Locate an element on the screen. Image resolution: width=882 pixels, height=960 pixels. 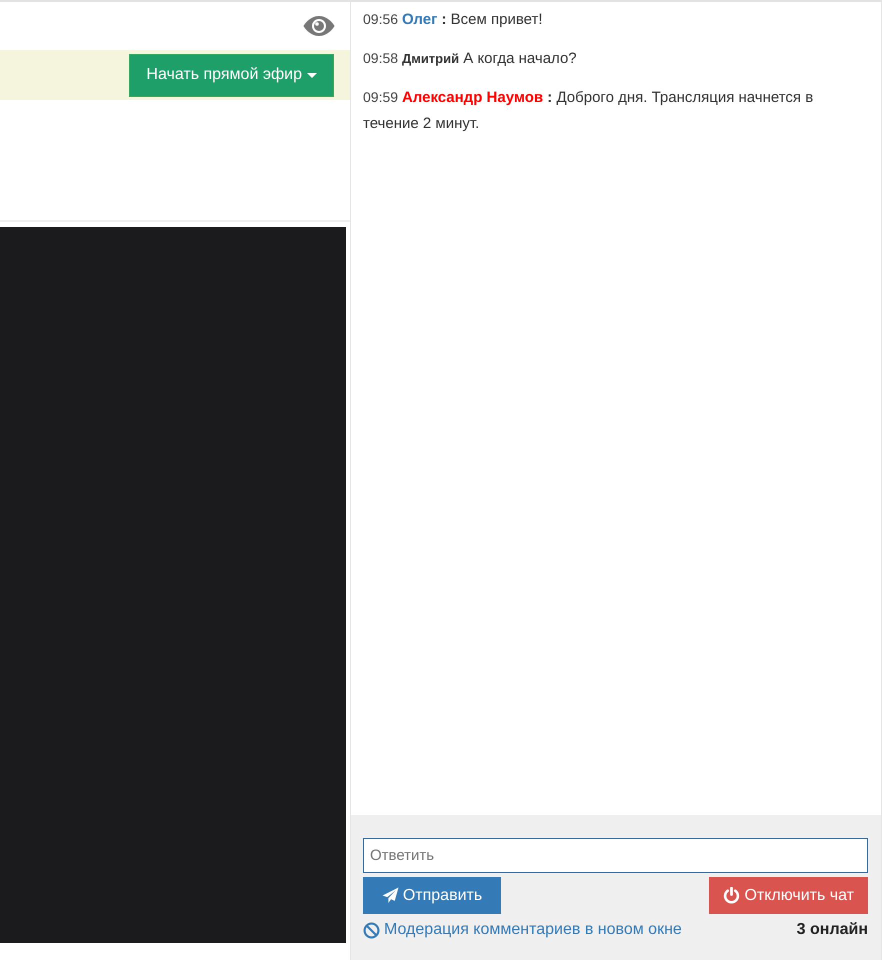
start-broadcast-button: Начать прямой эфир is located at coordinates (231, 75).